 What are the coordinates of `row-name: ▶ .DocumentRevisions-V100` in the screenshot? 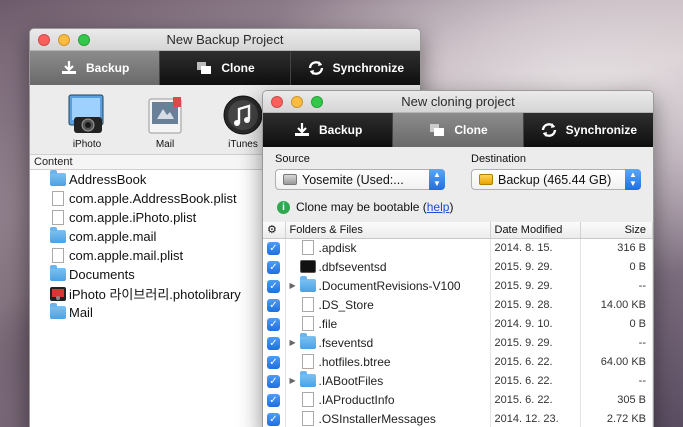 It's located at (390, 284).